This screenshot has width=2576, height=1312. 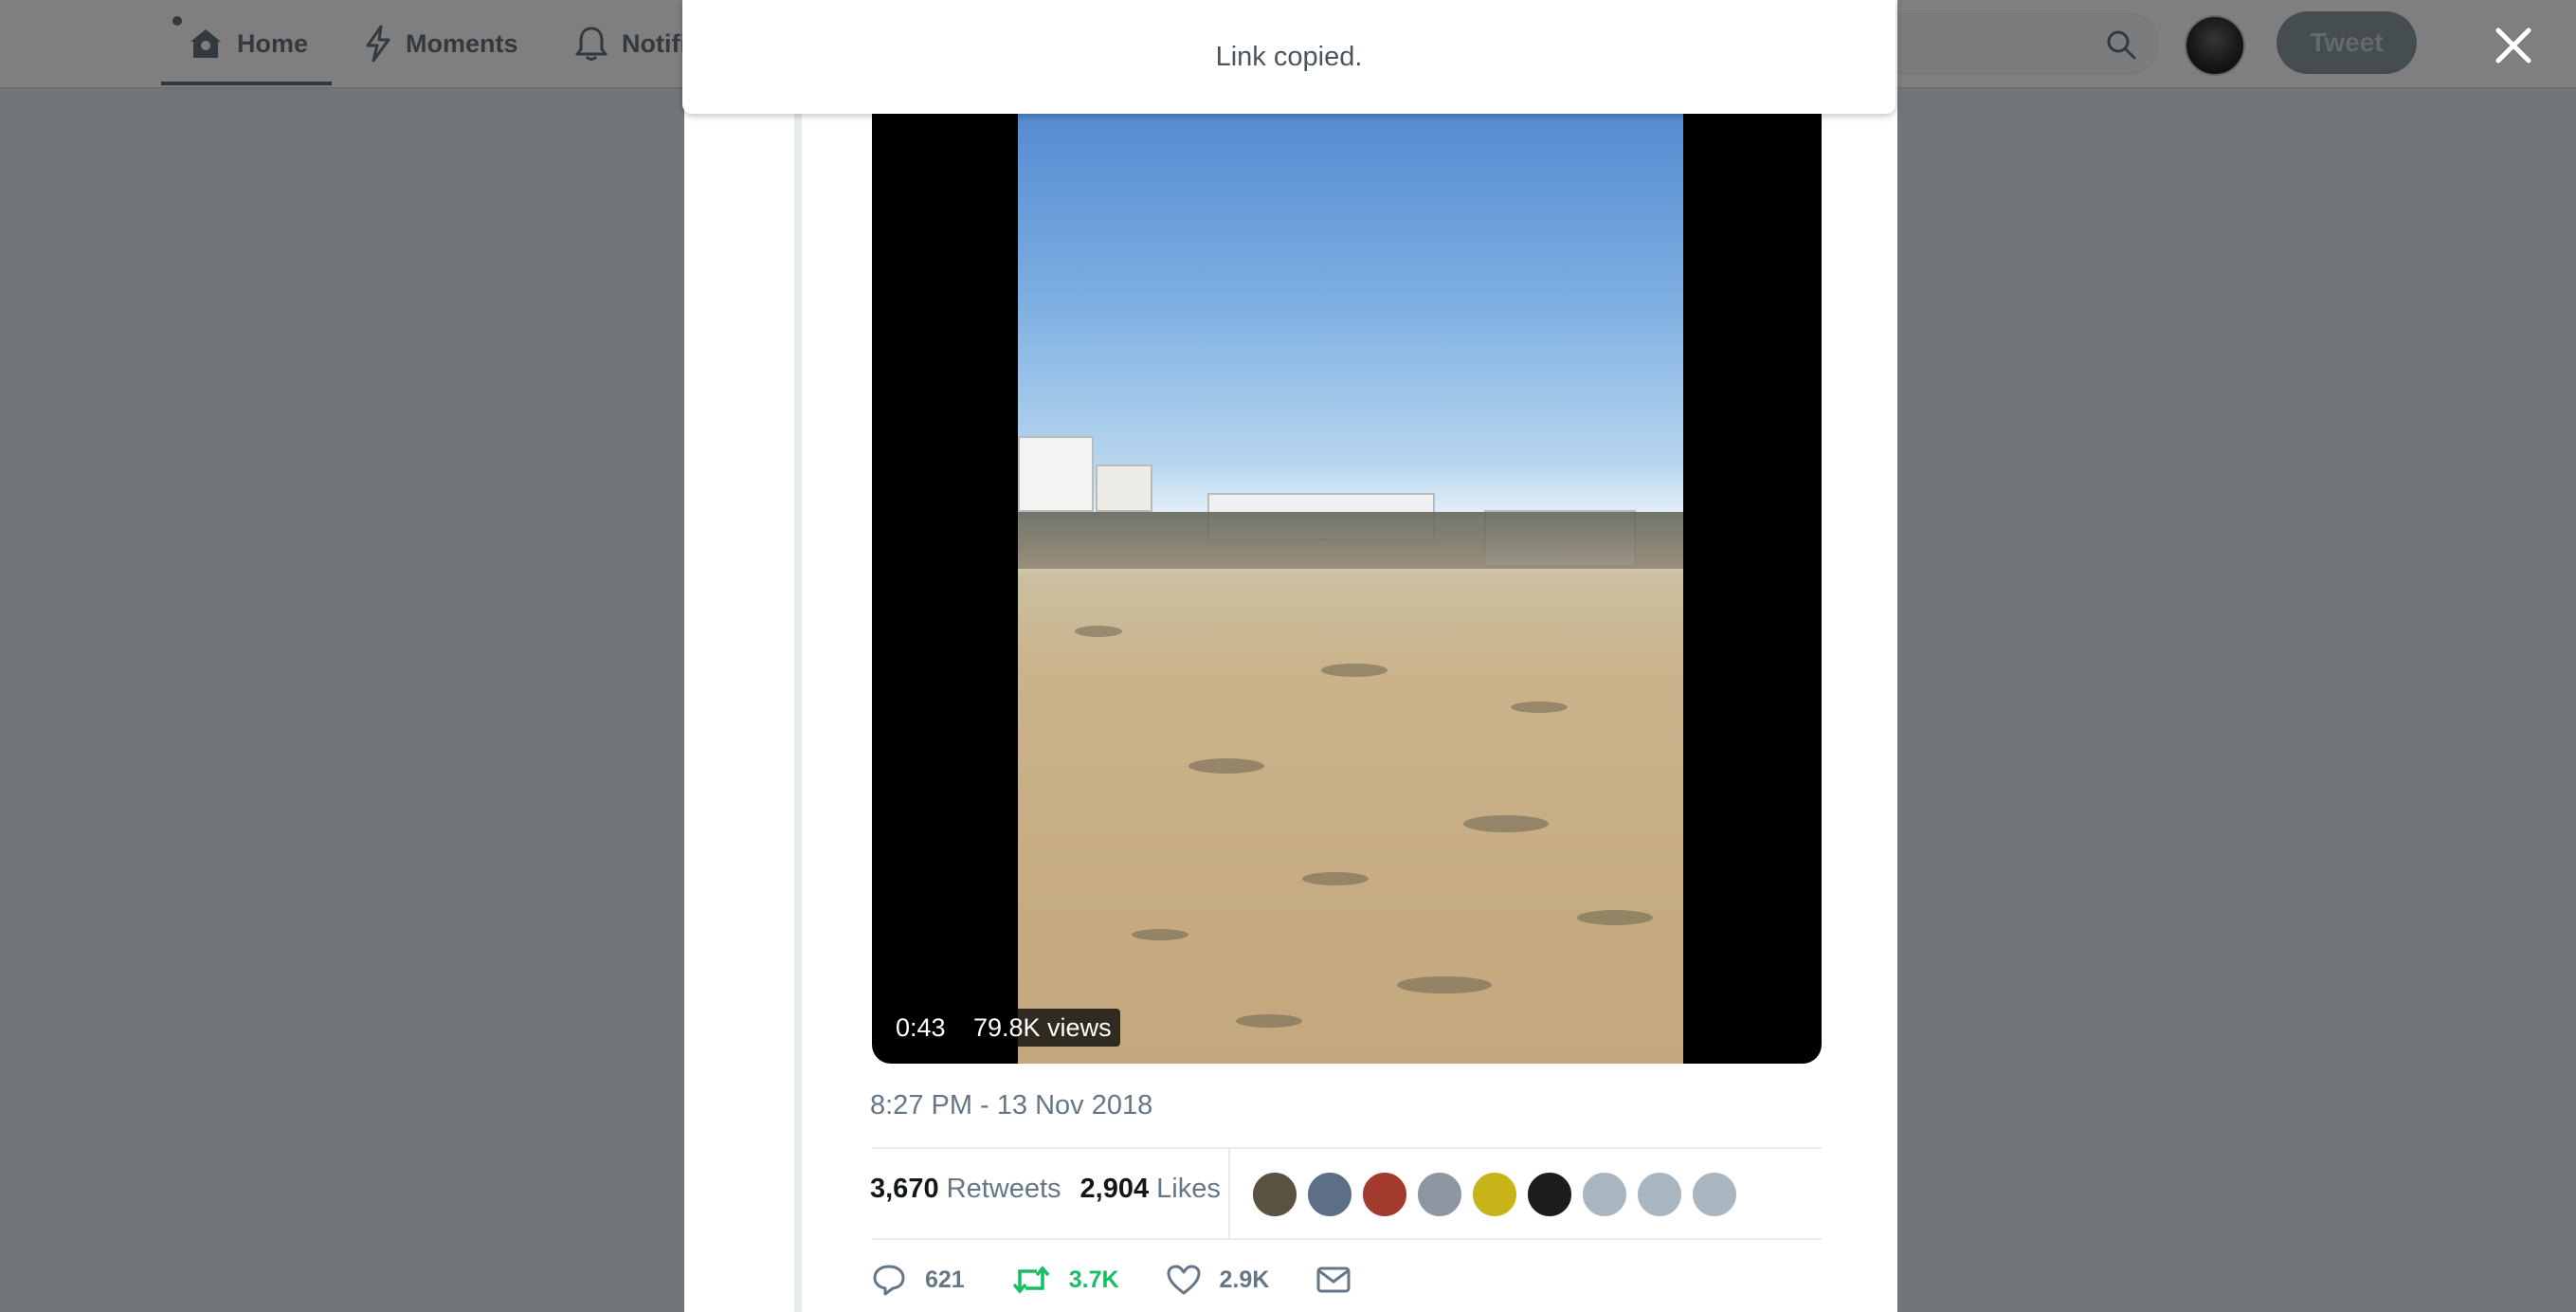 What do you see at coordinates (920, 1028) in the screenshot?
I see `video-duration-badge: 0:43` at bounding box center [920, 1028].